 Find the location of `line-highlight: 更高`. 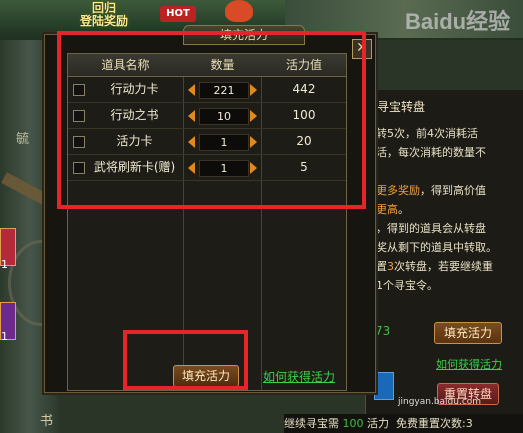

line-highlight: 更高 is located at coordinates (387, 209).